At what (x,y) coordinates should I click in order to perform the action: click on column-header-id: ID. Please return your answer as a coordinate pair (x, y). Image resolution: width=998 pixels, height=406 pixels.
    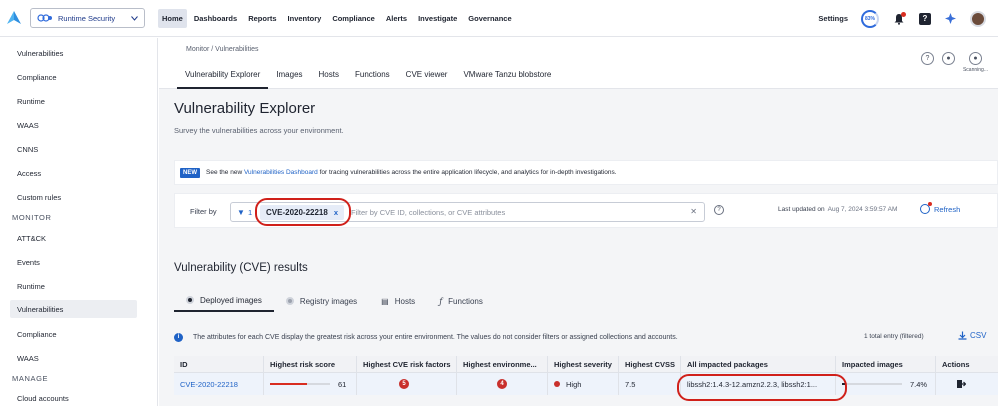
    Looking at the image, I should click on (219, 364).